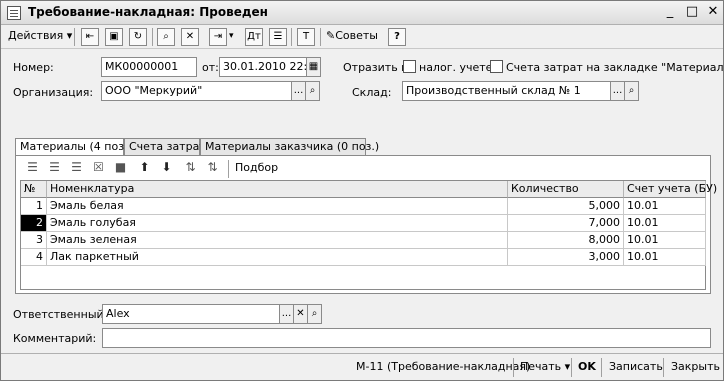 The width and height of the screenshot is (724, 381). Describe the element at coordinates (300, 314) in the screenshot. I see `responsible-clear-icon: ✕` at that location.